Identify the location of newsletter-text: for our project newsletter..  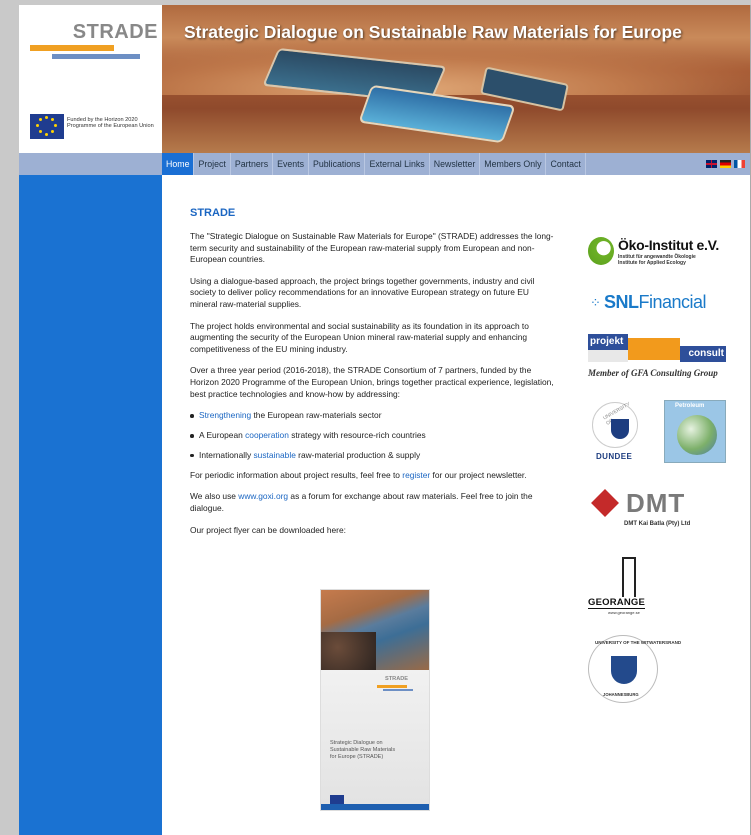
(478, 474).